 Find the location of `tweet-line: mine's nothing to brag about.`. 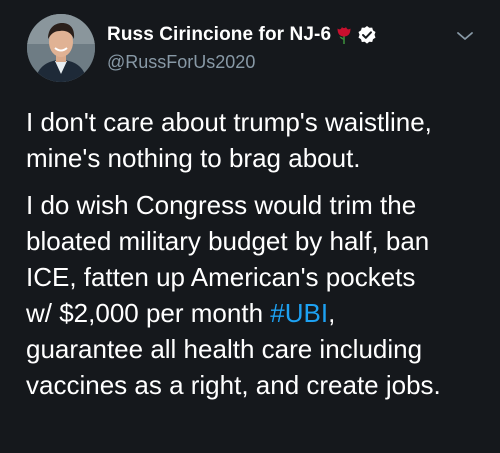

tweet-line: mine's nothing to brag about. is located at coordinates (193, 158).